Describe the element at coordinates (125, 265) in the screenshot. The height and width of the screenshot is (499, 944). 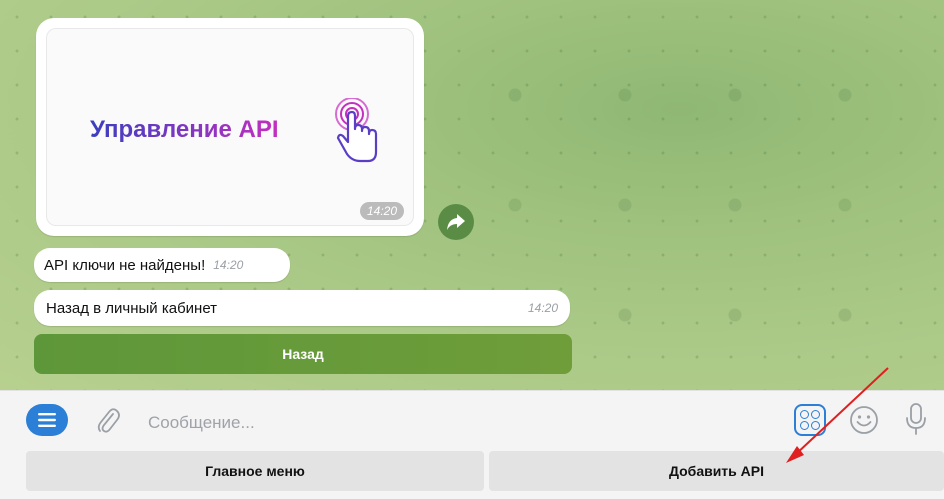
I see `message-text: API ключи не найдены!` at that location.